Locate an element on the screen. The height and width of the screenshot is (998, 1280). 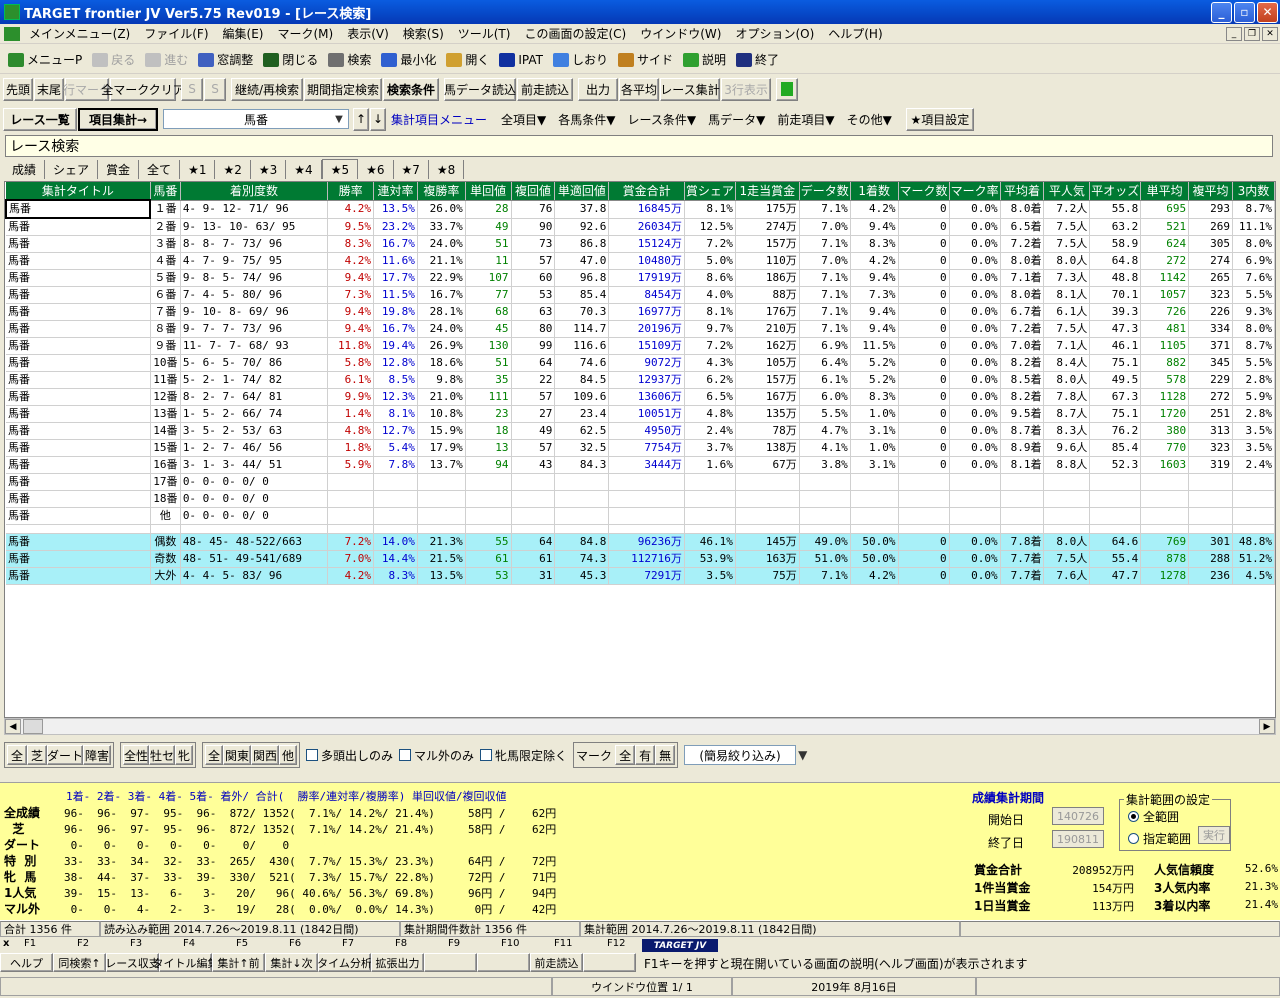
fkey-button-3: タイトル編集 is located at coordinates (186, 962).